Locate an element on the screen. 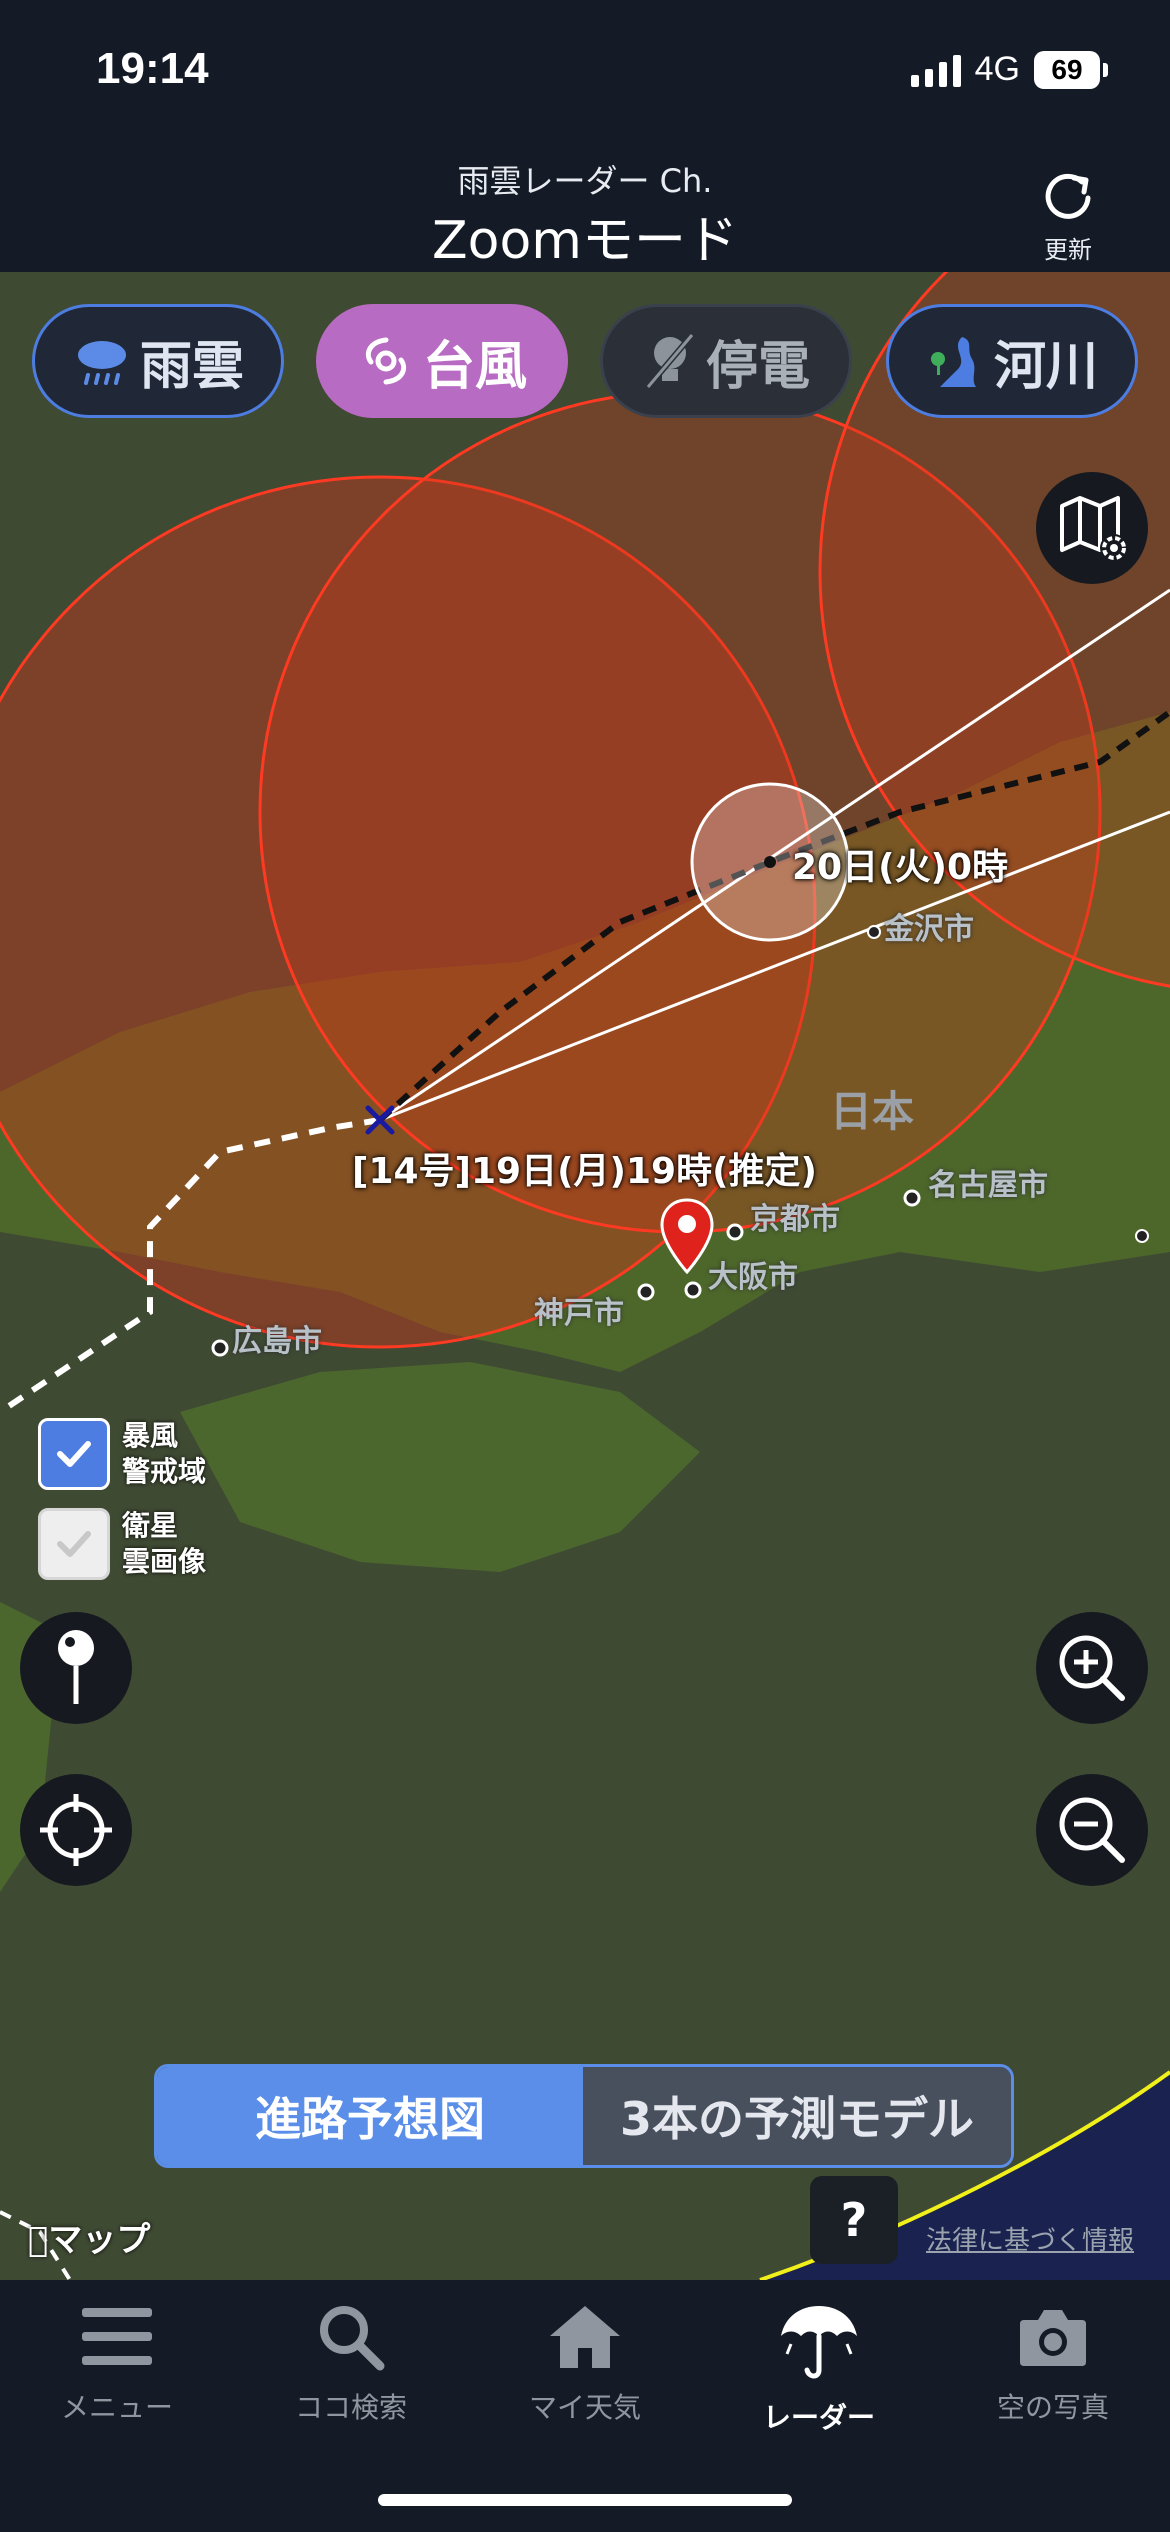 This screenshot has width=1170, height=2532. refresh-label: 更新 is located at coordinates (1068, 250).